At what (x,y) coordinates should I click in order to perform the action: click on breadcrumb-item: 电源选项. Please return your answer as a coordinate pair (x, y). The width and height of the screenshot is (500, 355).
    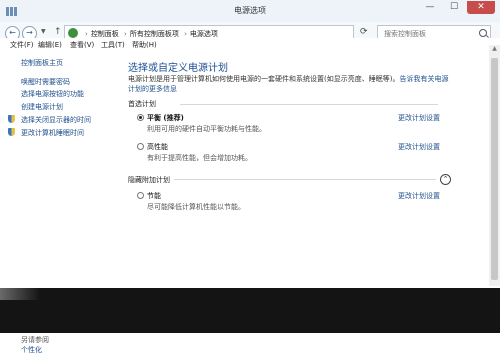
    Looking at the image, I should click on (204, 34).